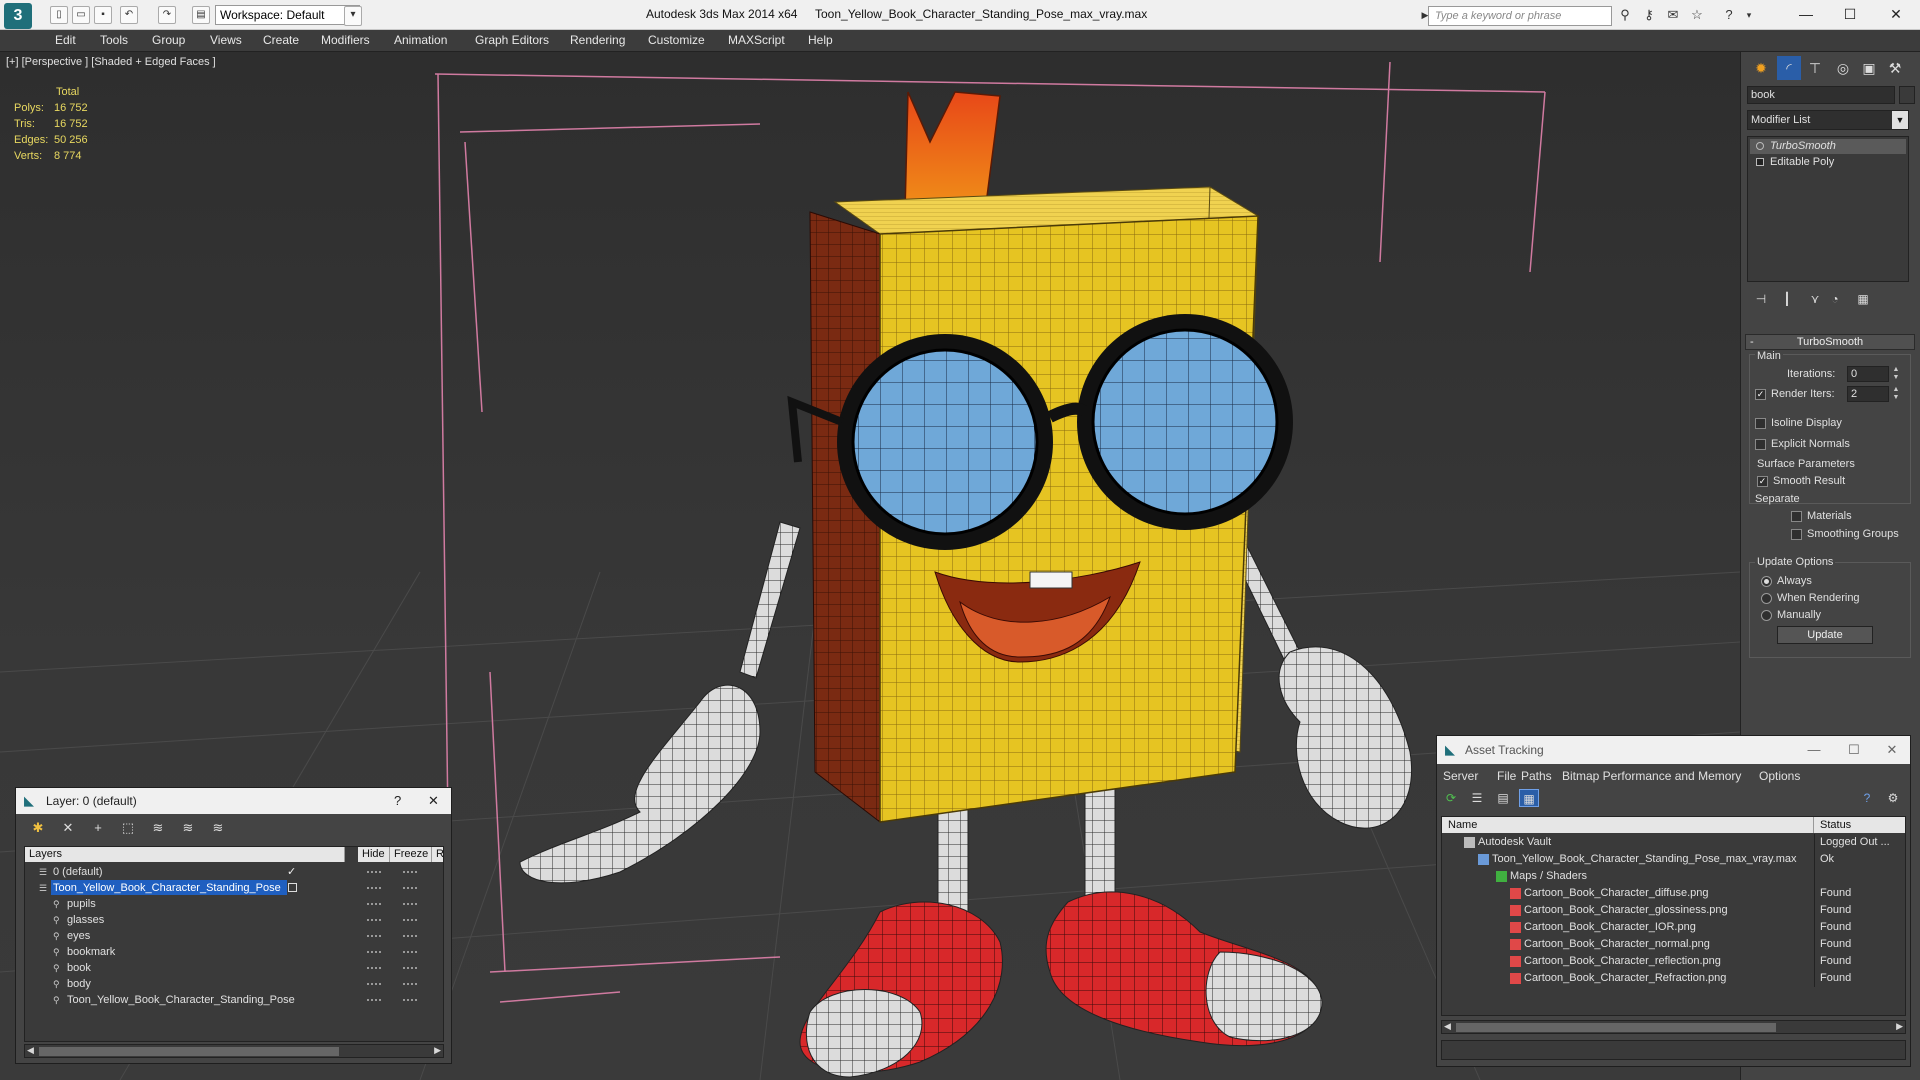  Describe the element at coordinates (201, 15) in the screenshot. I see `project-folder-icon: ▤` at that location.